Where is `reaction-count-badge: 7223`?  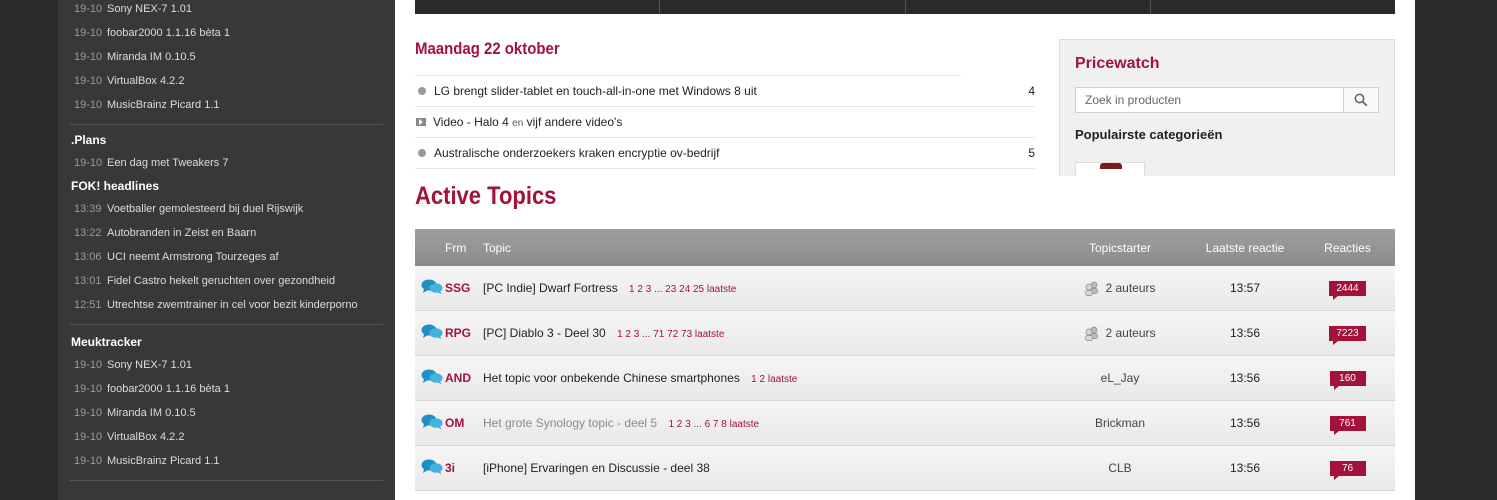
reaction-count-badge: 7223 is located at coordinates (1347, 335).